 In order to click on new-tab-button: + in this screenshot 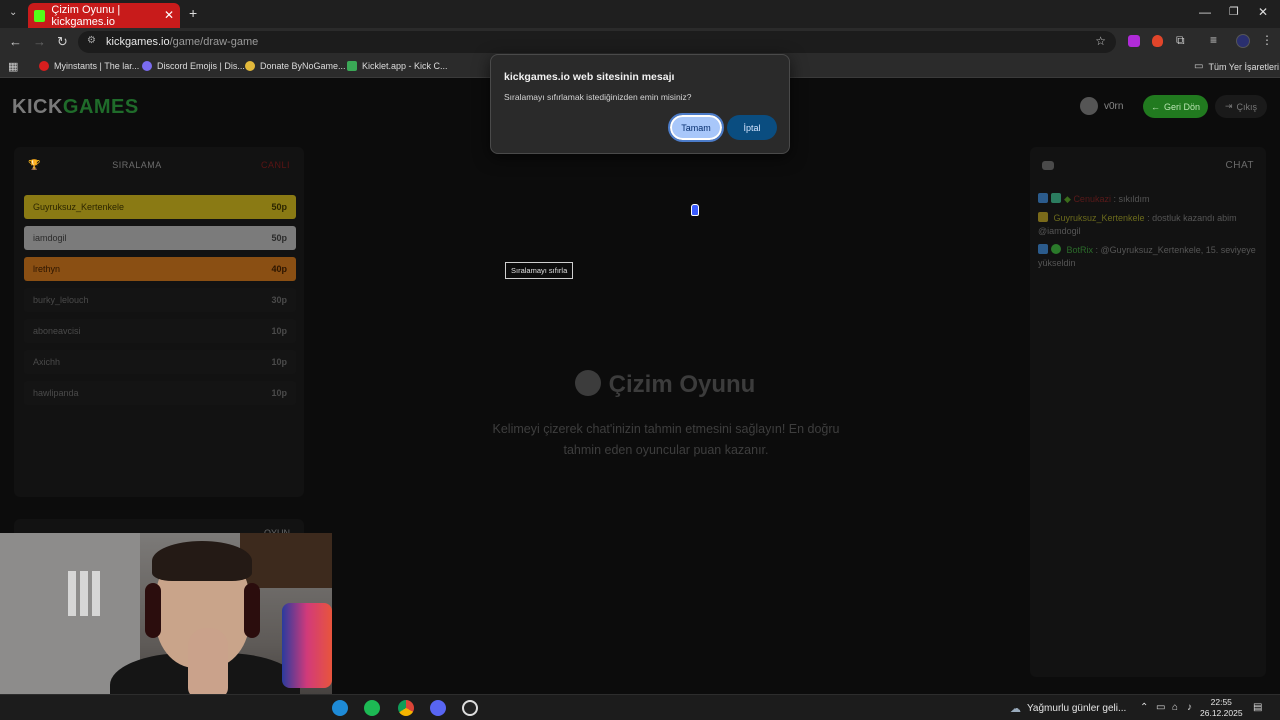, I will do `click(193, 13)`.